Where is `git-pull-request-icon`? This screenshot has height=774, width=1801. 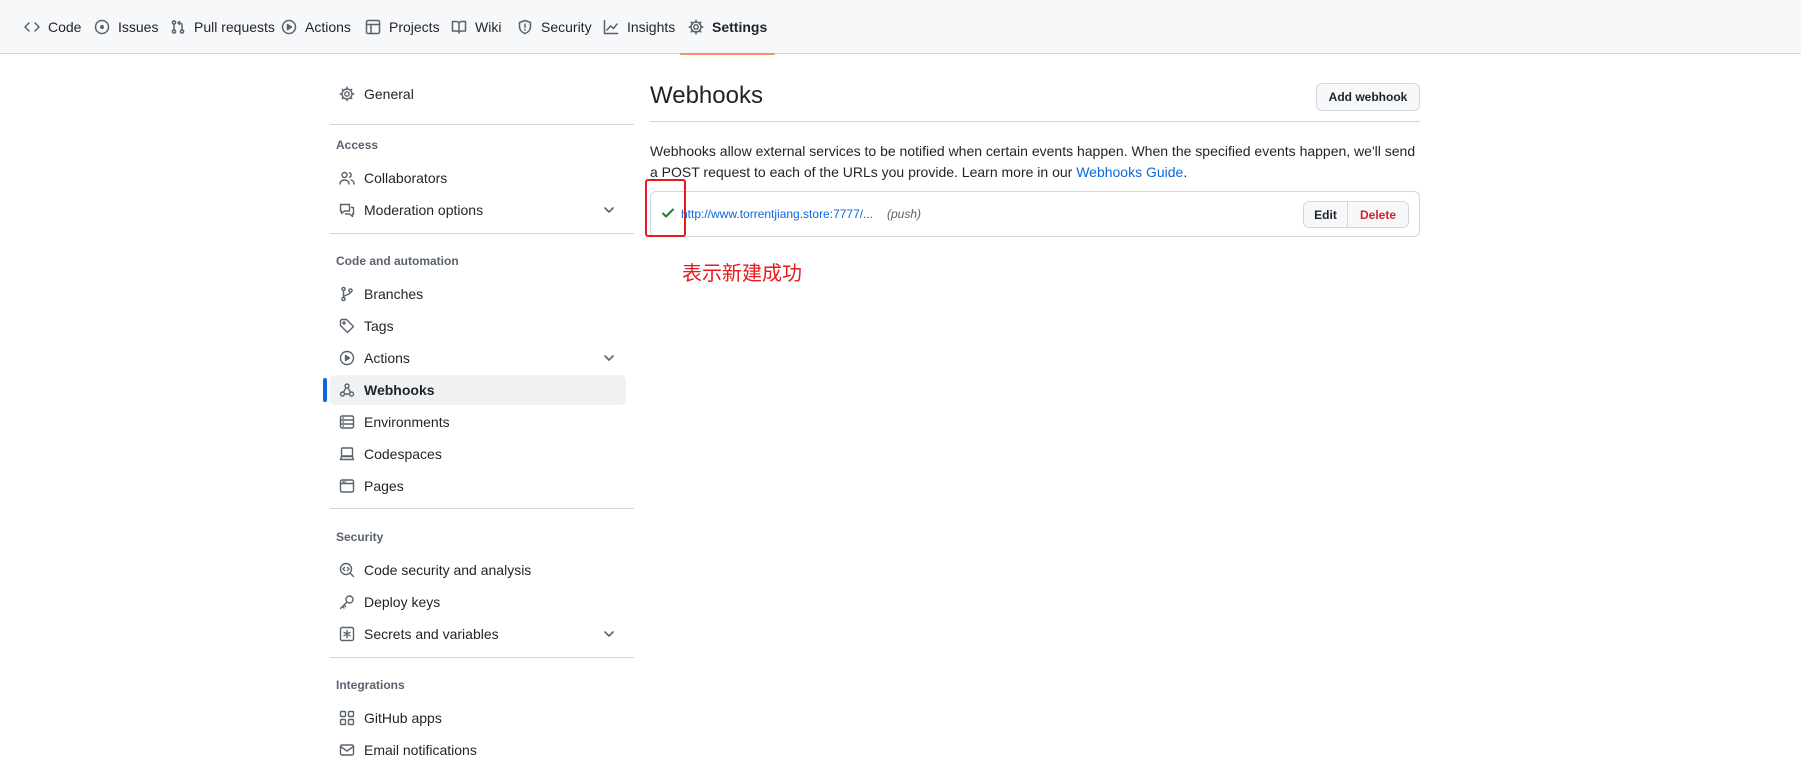 git-pull-request-icon is located at coordinates (178, 27).